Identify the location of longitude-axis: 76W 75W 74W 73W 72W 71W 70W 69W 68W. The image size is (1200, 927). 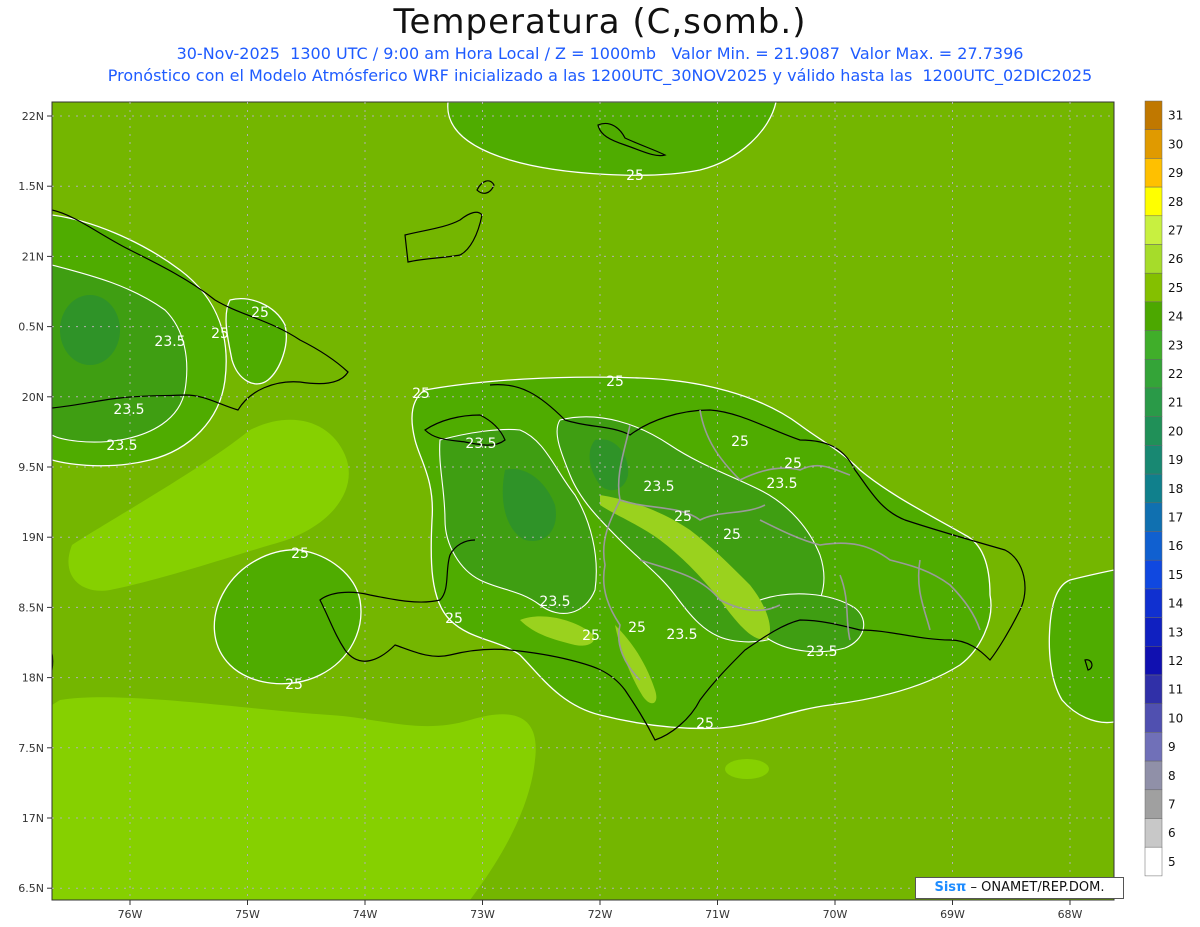
(600, 910).